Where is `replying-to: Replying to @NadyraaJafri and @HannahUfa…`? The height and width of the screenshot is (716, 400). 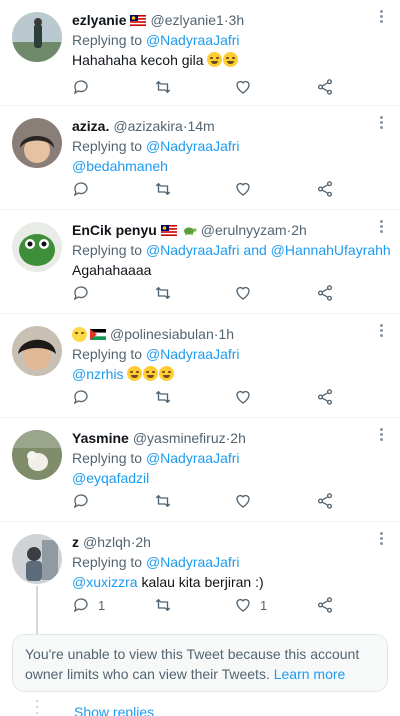 replying-to: Replying to @NadyraaJafri and @HannahUfa… is located at coordinates (231, 250).